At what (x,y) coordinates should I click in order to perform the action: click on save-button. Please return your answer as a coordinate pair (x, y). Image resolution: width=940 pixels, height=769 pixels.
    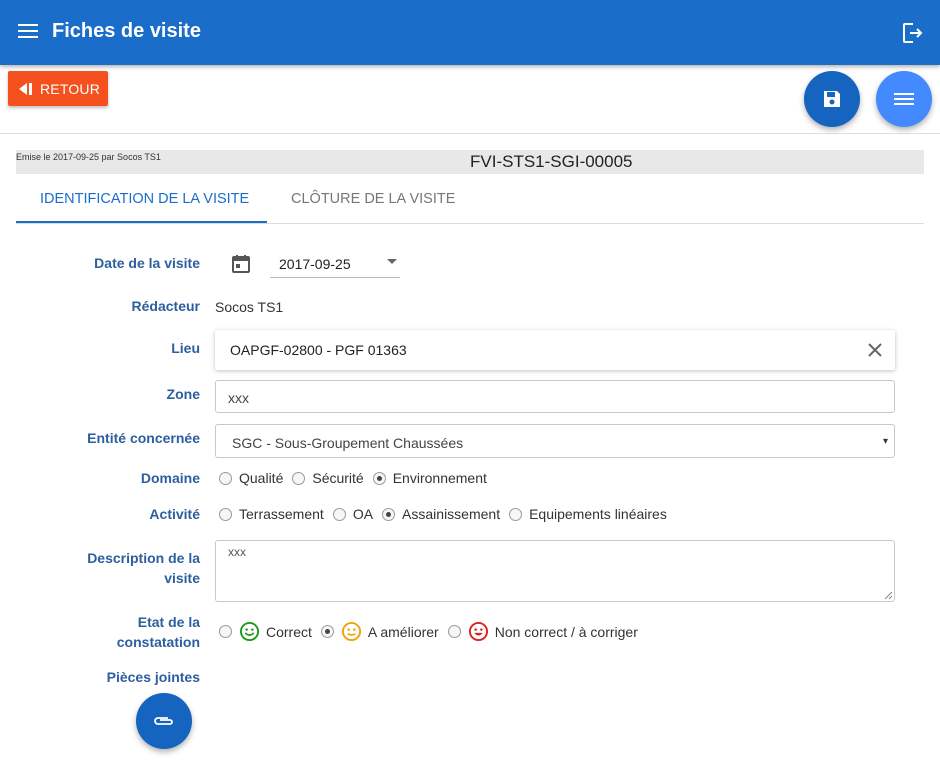
    Looking at the image, I should click on (832, 99).